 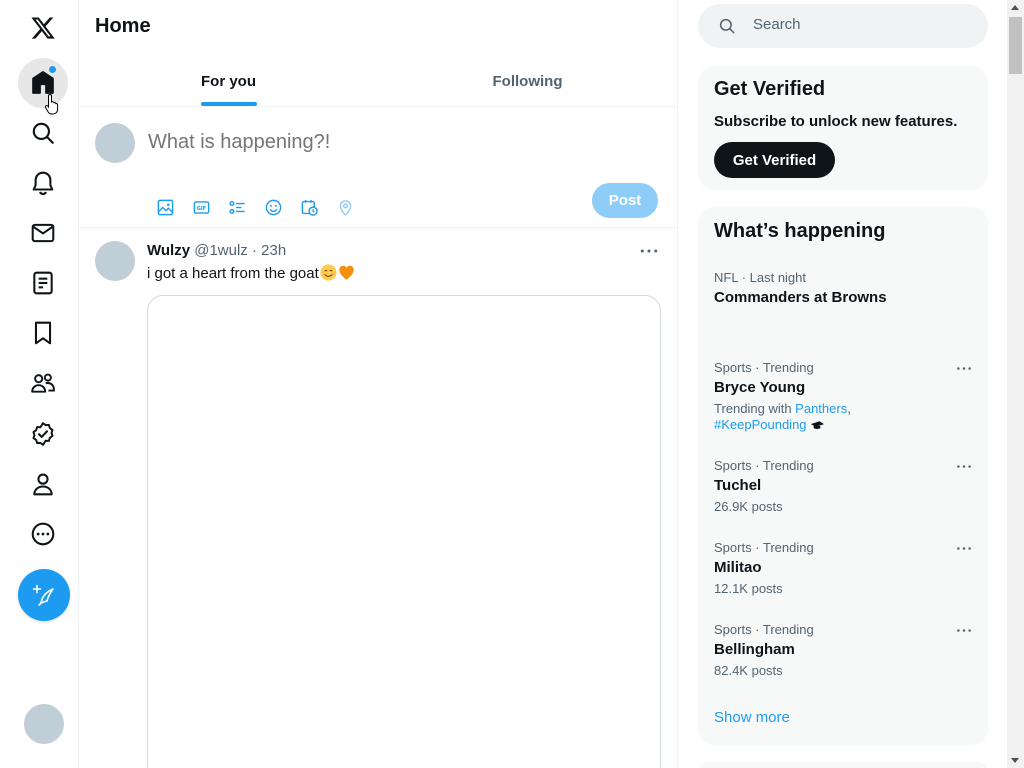 I want to click on hashtag-emoji-icon, so click(x=818, y=425).